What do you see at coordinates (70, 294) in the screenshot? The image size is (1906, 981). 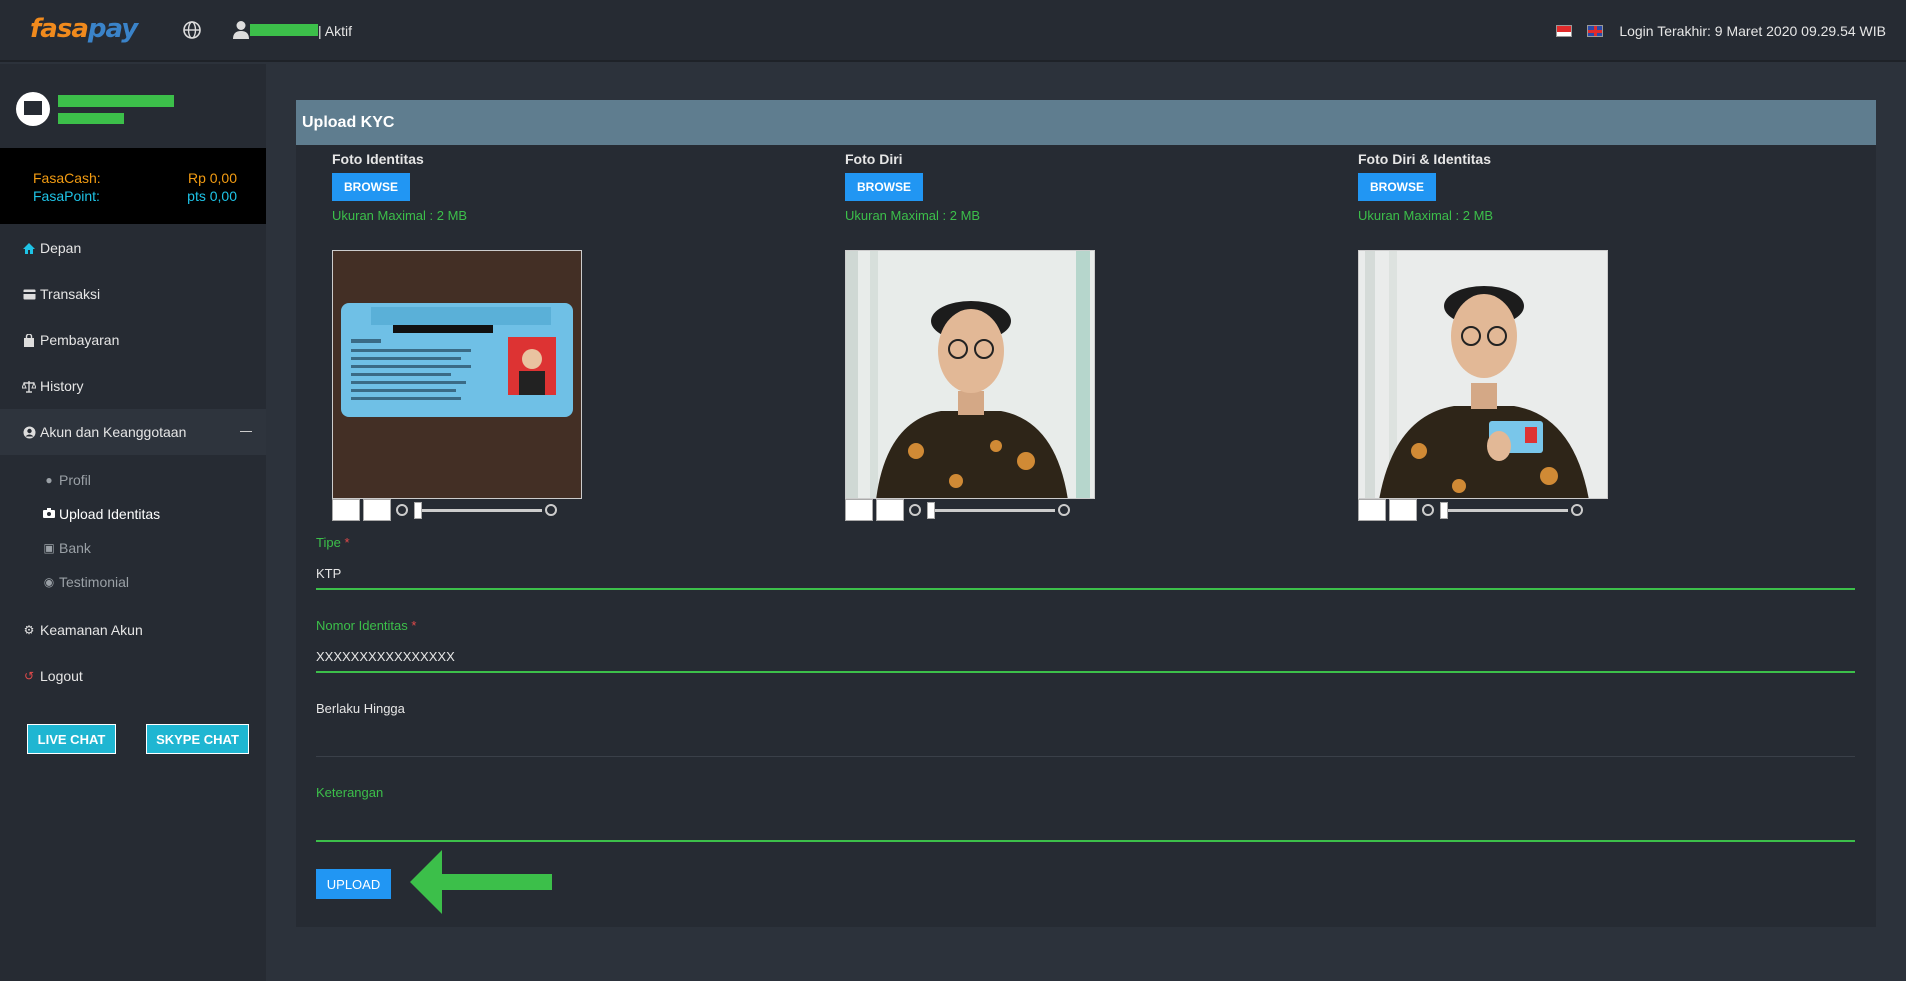 I see `sidebar-item-label: Transaksi` at bounding box center [70, 294].